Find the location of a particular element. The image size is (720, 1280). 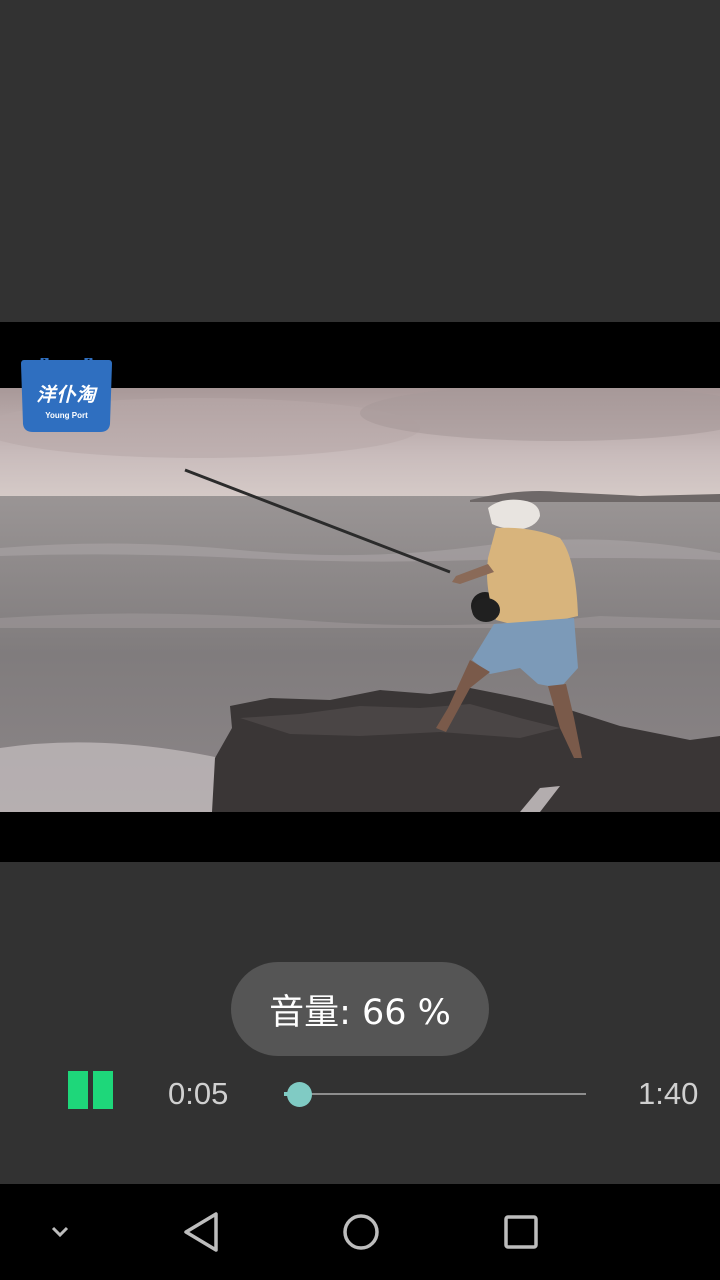

playback-controls: 0:05 1:40 is located at coordinates (360, 1095).